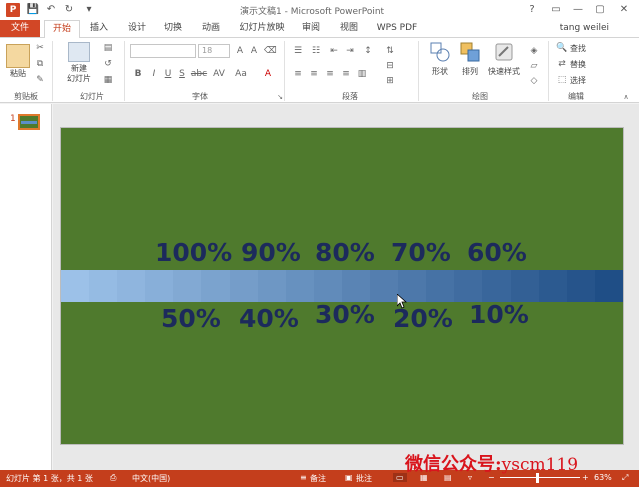 This screenshot has height=487, width=639. I want to click on align-center-icon: ≡, so click(314, 74).